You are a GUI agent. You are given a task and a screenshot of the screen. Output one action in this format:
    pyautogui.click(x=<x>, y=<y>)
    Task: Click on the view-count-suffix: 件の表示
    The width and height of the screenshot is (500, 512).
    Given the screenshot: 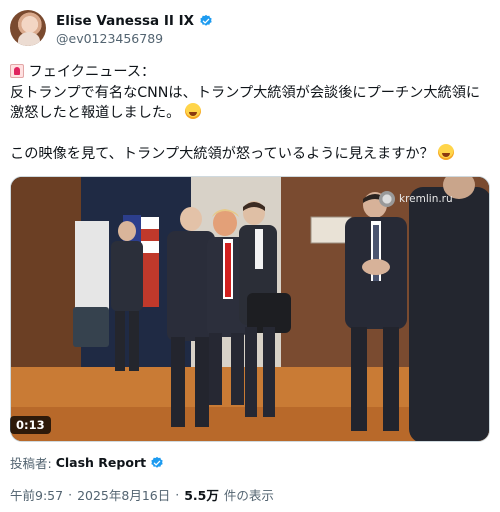 What is the action you would take?
    pyautogui.click(x=248, y=495)
    